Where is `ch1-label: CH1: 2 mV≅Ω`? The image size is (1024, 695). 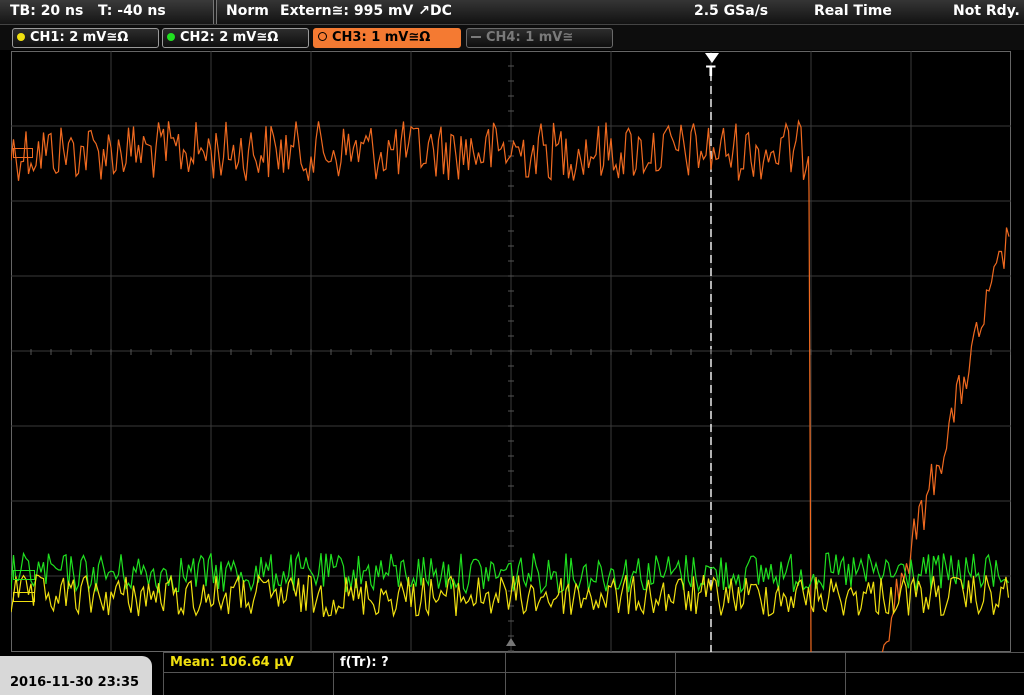 ch1-label: CH1: 2 mV≅Ω is located at coordinates (79, 37).